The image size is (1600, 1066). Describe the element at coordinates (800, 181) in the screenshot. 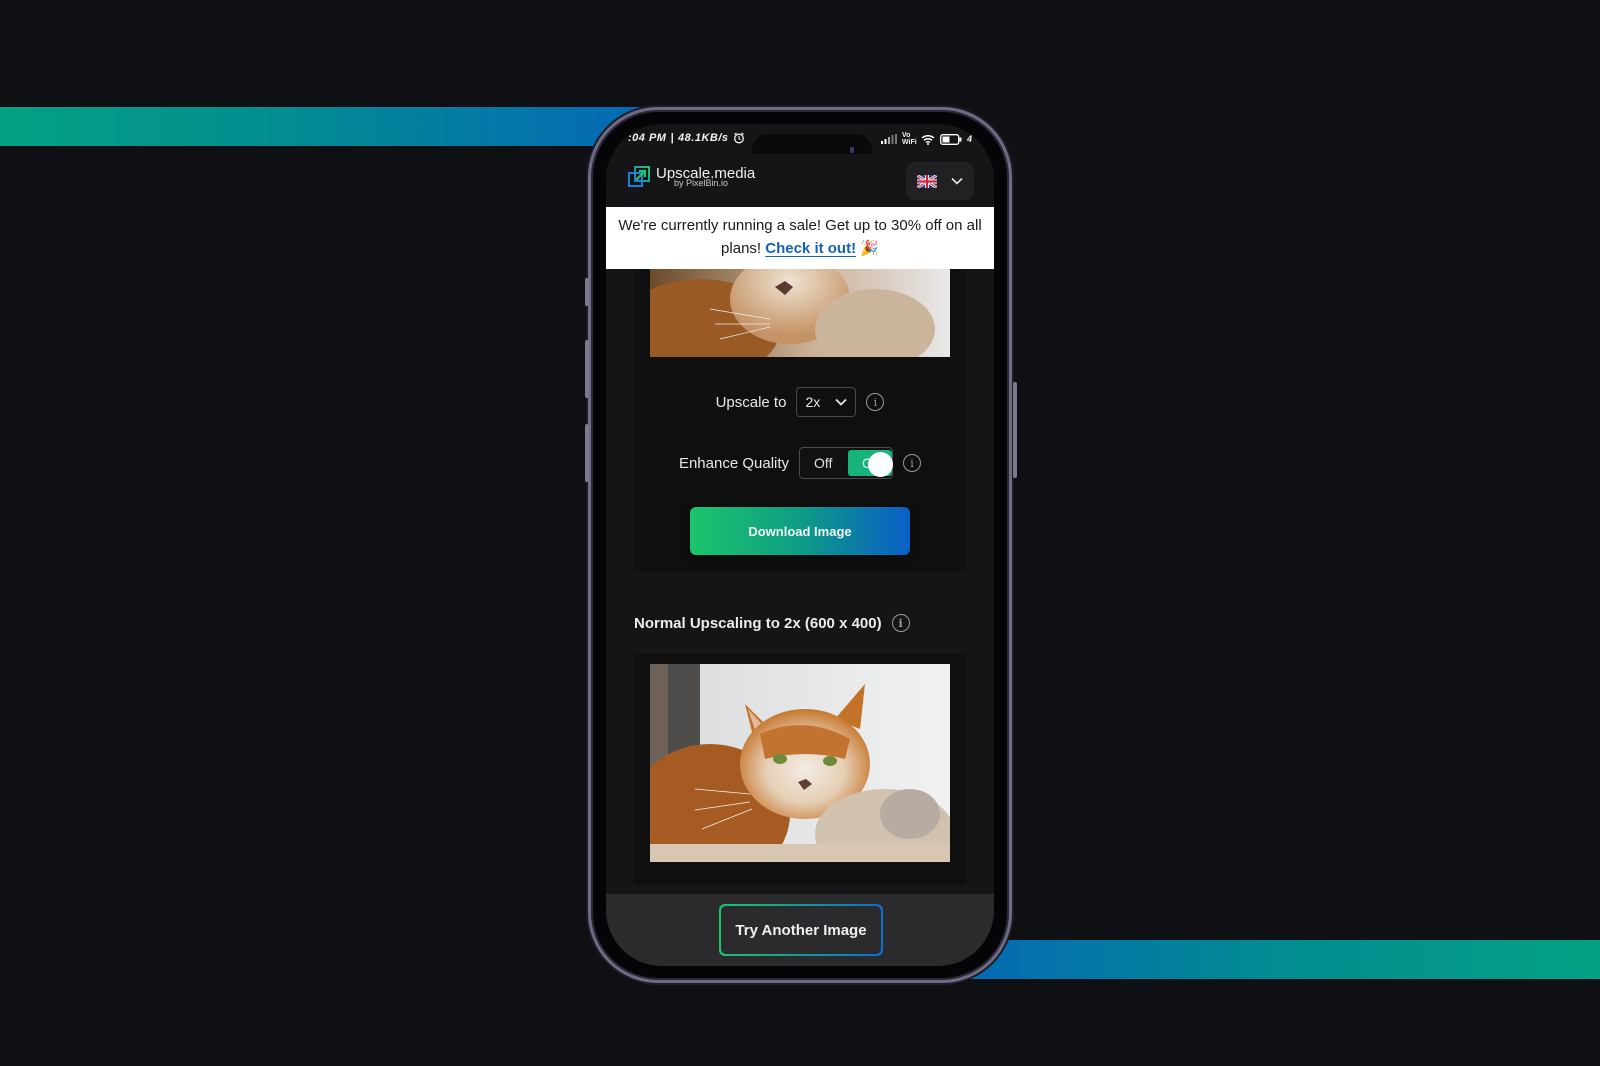

I see `app-header: Upscale.media by PixelBin.io` at that location.